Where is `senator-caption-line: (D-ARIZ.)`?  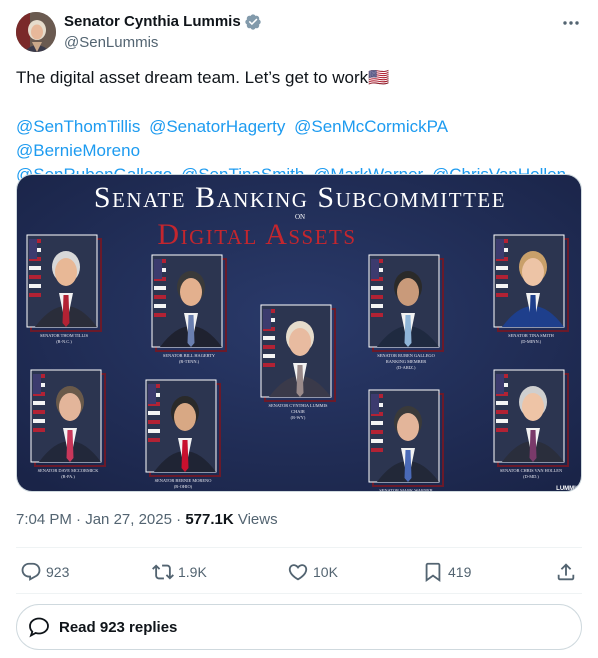
senator-caption-line: (D-ARIZ.) is located at coordinates (406, 367).